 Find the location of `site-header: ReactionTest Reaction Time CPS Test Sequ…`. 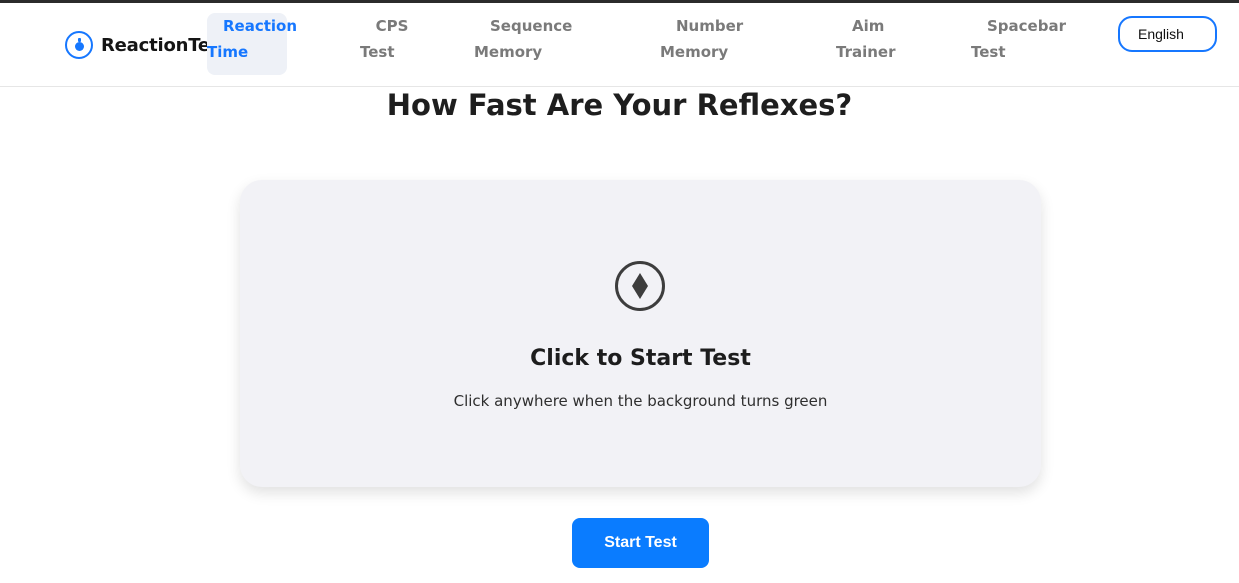

site-header: ReactionTest Reaction Time CPS Test Sequ… is located at coordinates (619, 45).